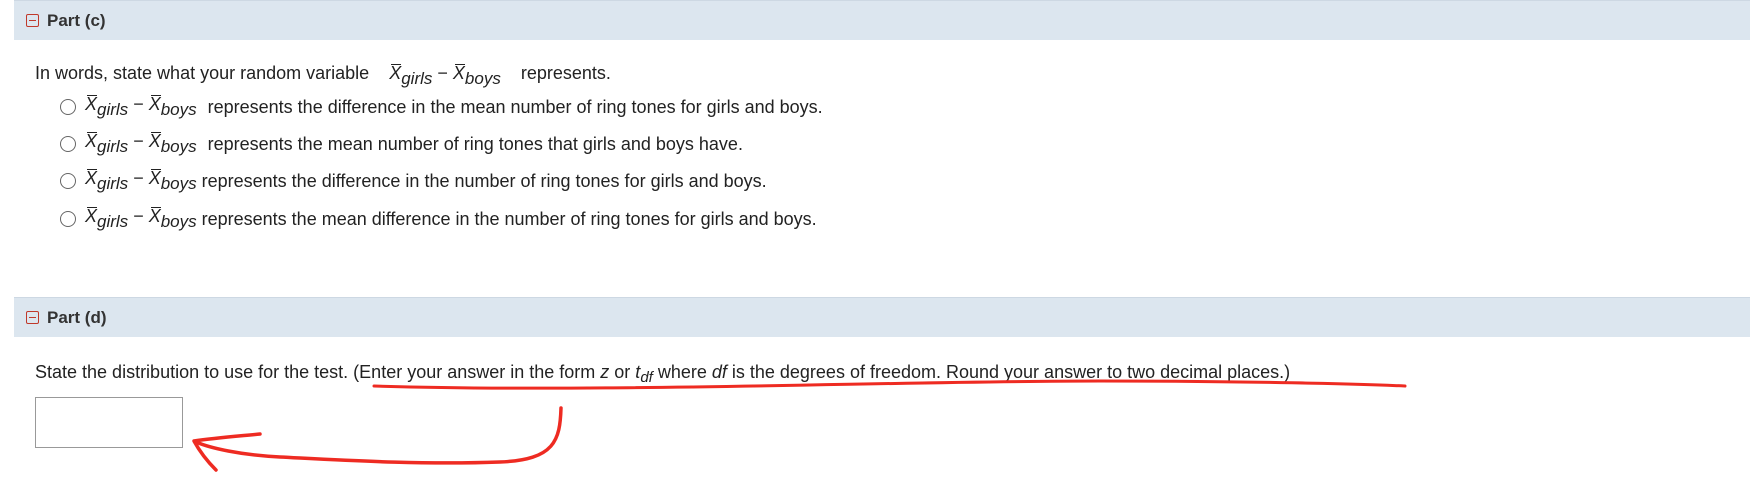 Image resolution: width=1750 pixels, height=496 pixels. Describe the element at coordinates (76, 20) in the screenshot. I see `part-c-title: Part (c)` at that location.